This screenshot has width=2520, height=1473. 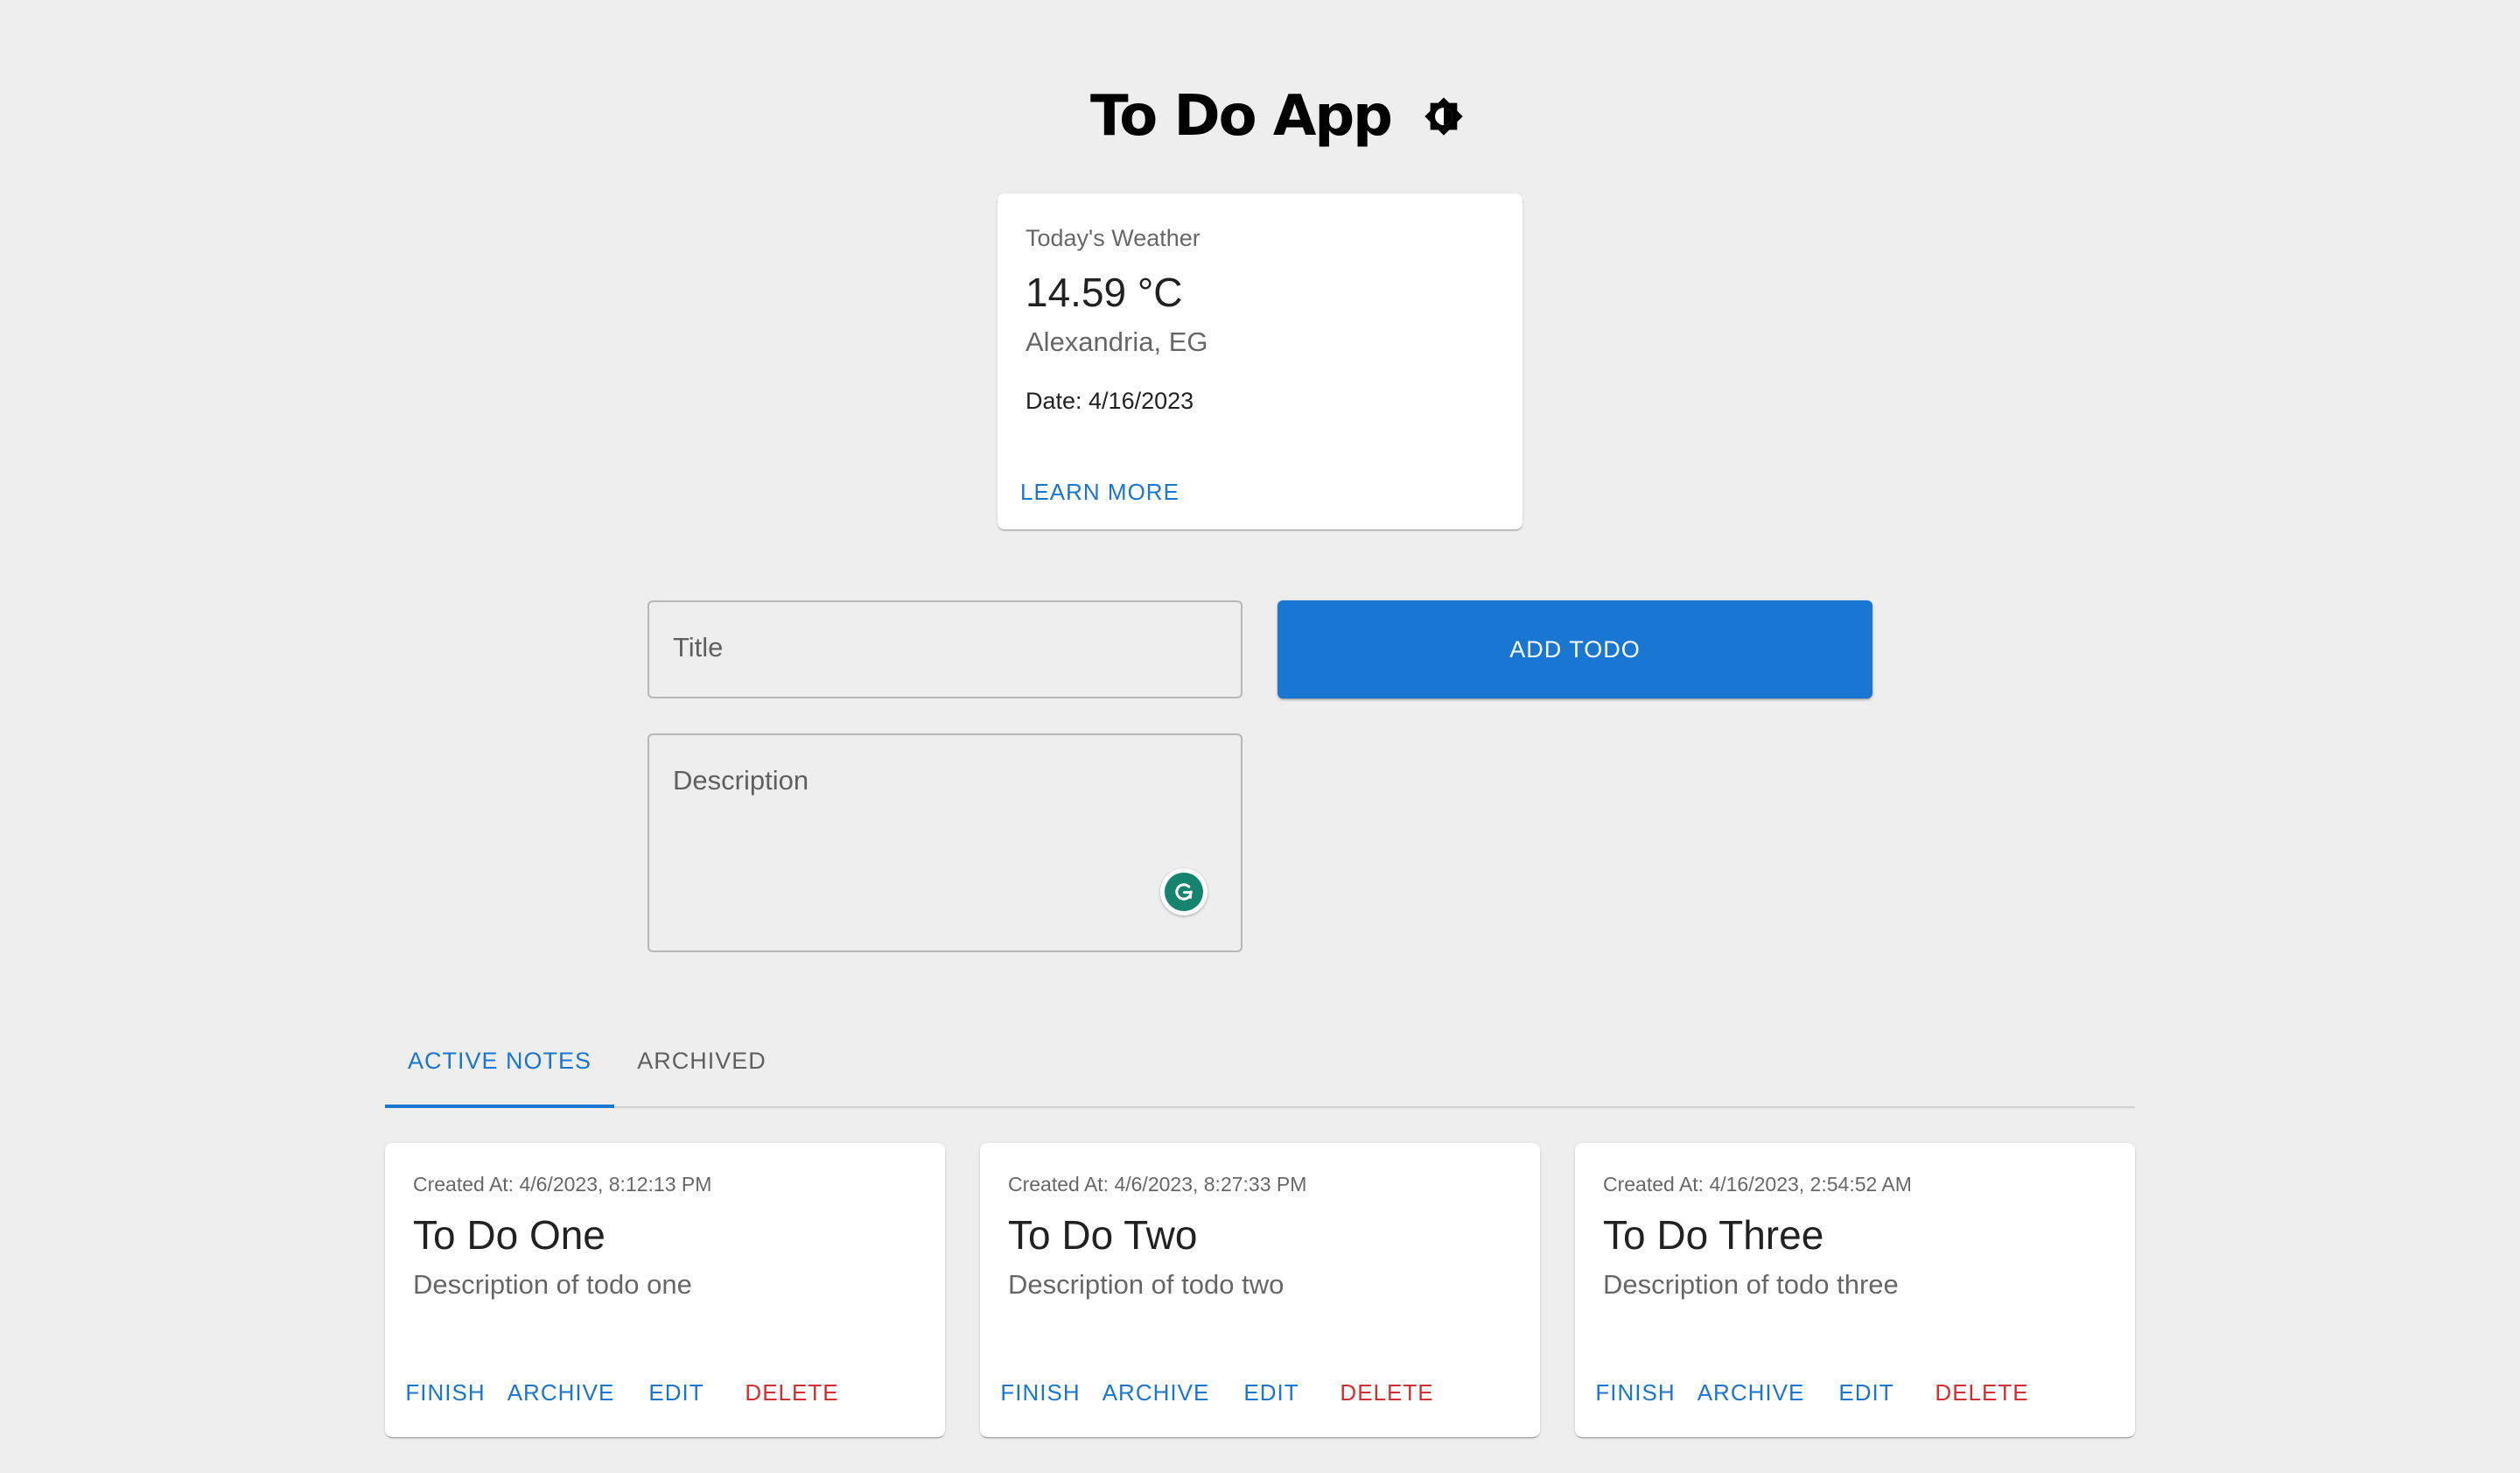 What do you see at coordinates (945, 843) in the screenshot?
I see `description-input: Description` at bounding box center [945, 843].